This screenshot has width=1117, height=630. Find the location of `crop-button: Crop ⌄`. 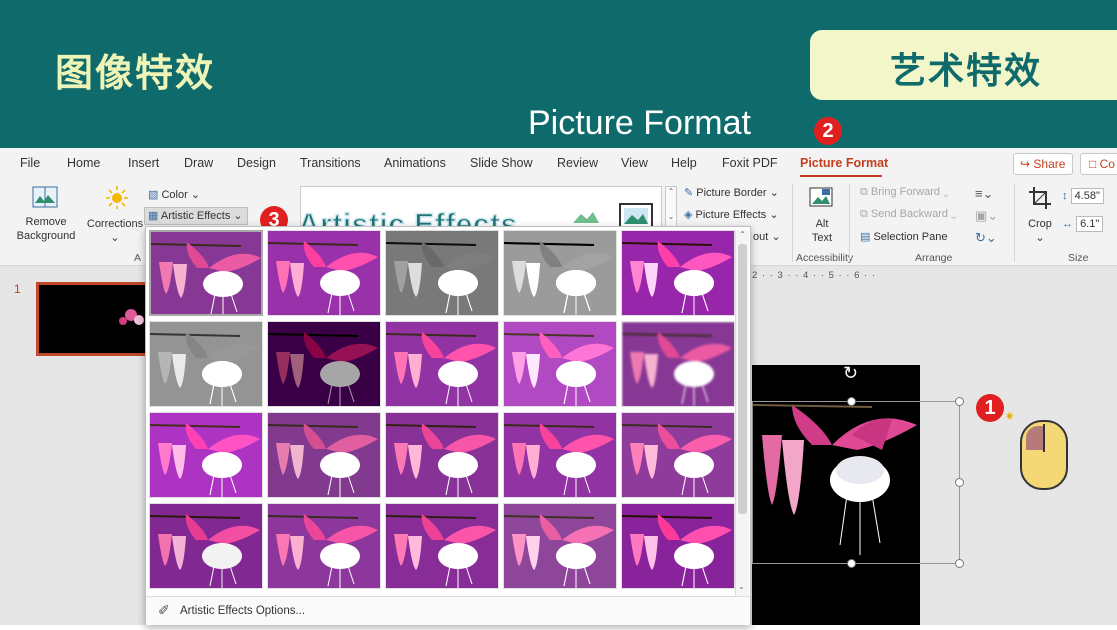

crop-button: Crop ⌄ is located at coordinates (1040, 231).